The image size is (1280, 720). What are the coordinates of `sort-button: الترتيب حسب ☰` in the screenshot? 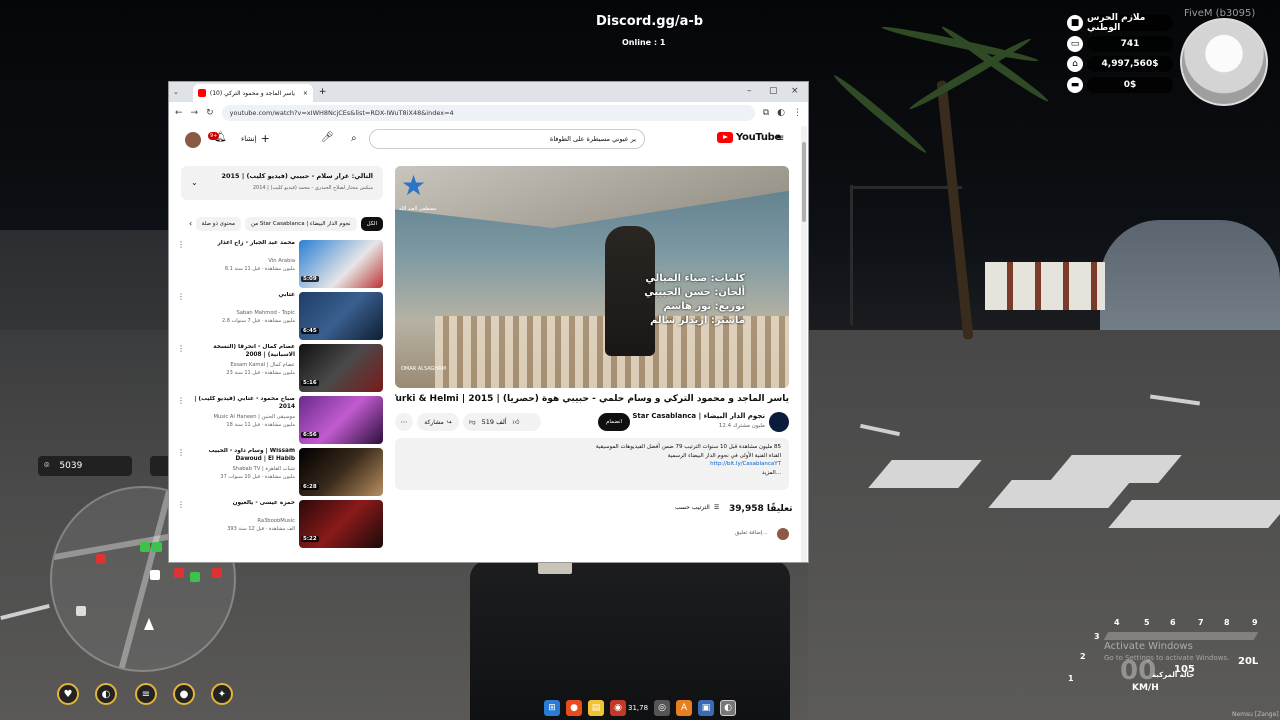 It's located at (697, 507).